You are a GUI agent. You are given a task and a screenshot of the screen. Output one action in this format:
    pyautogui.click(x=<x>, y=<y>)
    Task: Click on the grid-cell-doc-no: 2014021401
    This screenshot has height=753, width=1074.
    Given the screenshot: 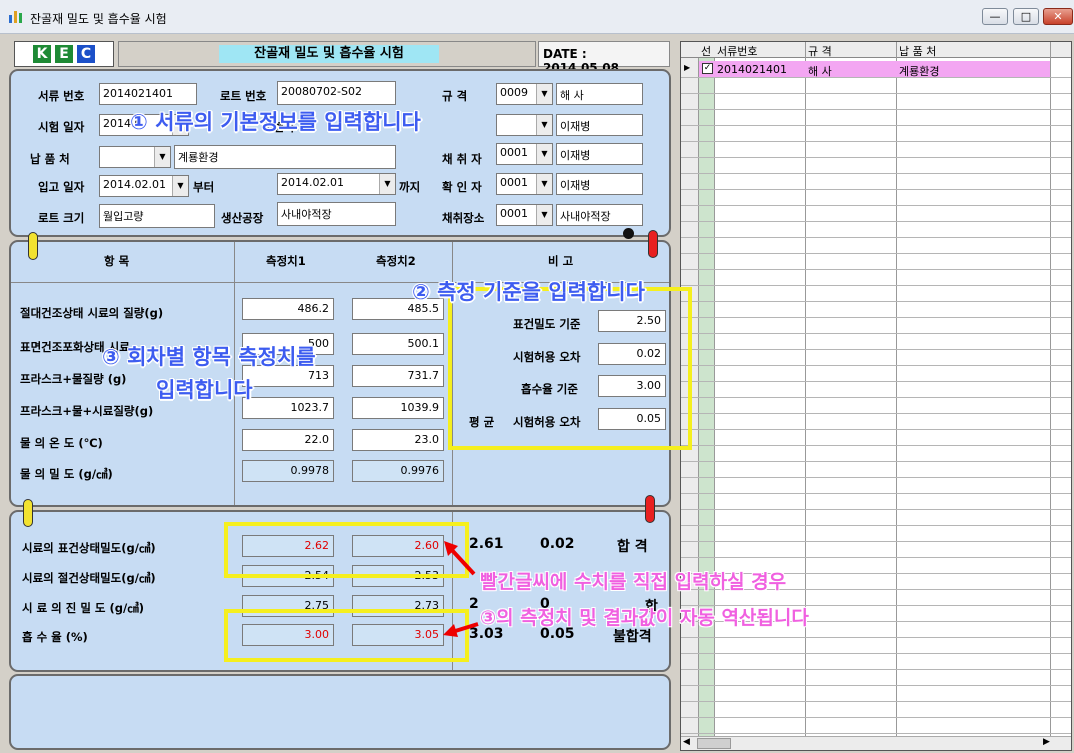 What is the action you would take?
    pyautogui.click(x=752, y=69)
    